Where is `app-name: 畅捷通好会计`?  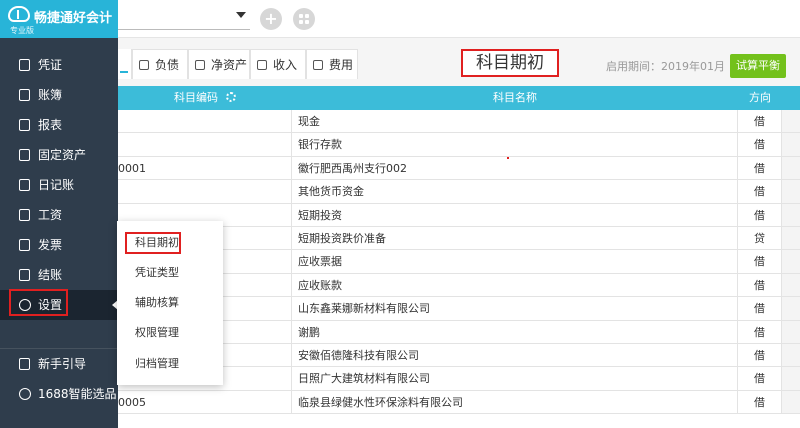
app-name: 畅捷通好会计 is located at coordinates (73, 18).